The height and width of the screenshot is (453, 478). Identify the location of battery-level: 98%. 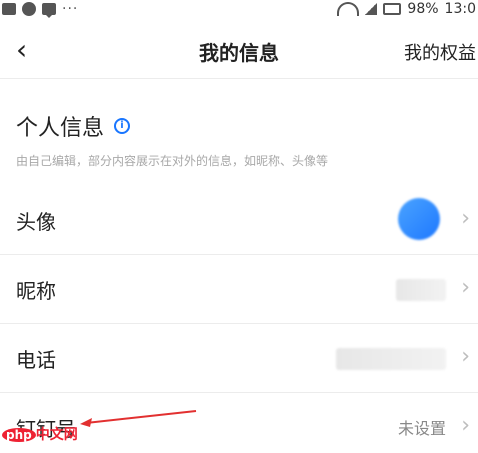
(423, 9).